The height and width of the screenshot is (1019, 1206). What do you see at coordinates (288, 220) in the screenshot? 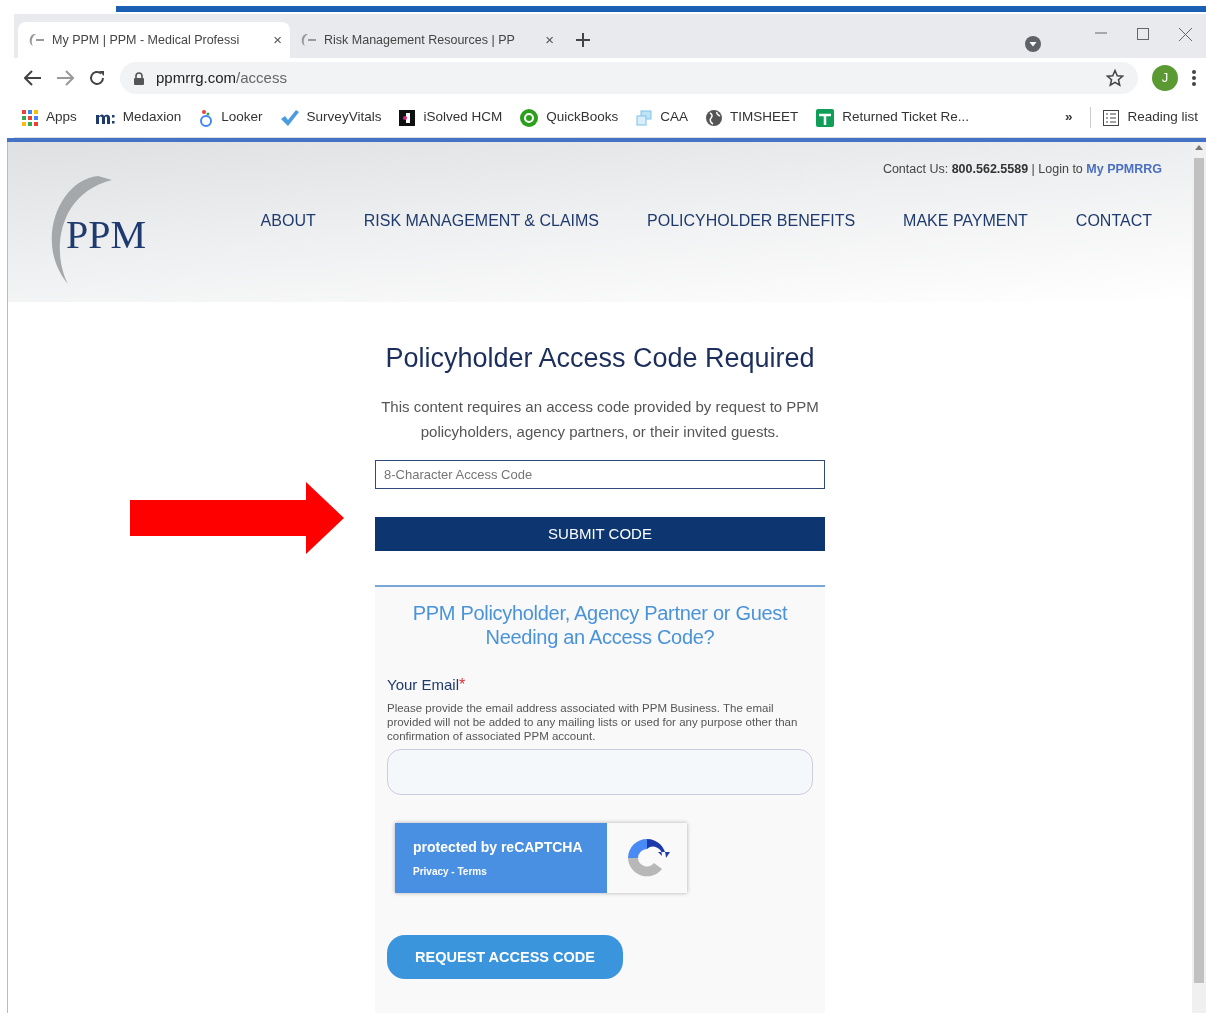
I see `nav-link: ABOUT` at bounding box center [288, 220].